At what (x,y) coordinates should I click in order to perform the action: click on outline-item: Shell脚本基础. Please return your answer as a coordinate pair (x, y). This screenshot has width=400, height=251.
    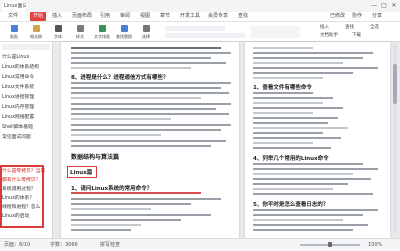
    Looking at the image, I should click on (17, 128).